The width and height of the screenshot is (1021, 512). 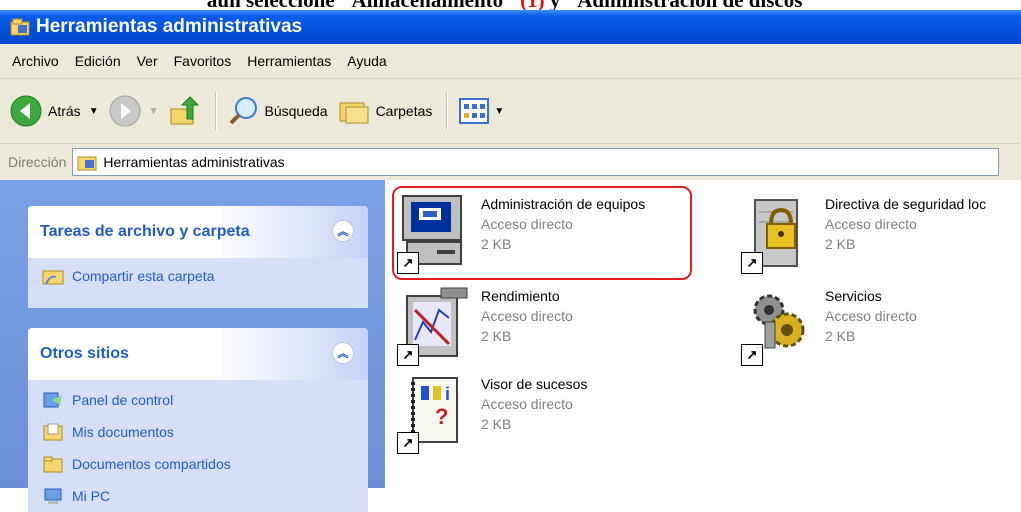 What do you see at coordinates (203, 61) in the screenshot?
I see `menu-favoritos: Favoritos` at bounding box center [203, 61].